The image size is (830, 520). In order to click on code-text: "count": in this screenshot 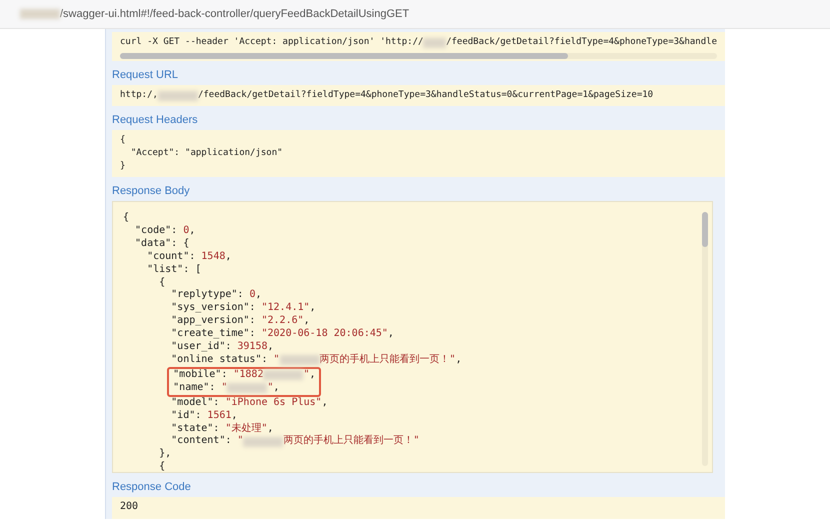, I will do `click(171, 257)`.